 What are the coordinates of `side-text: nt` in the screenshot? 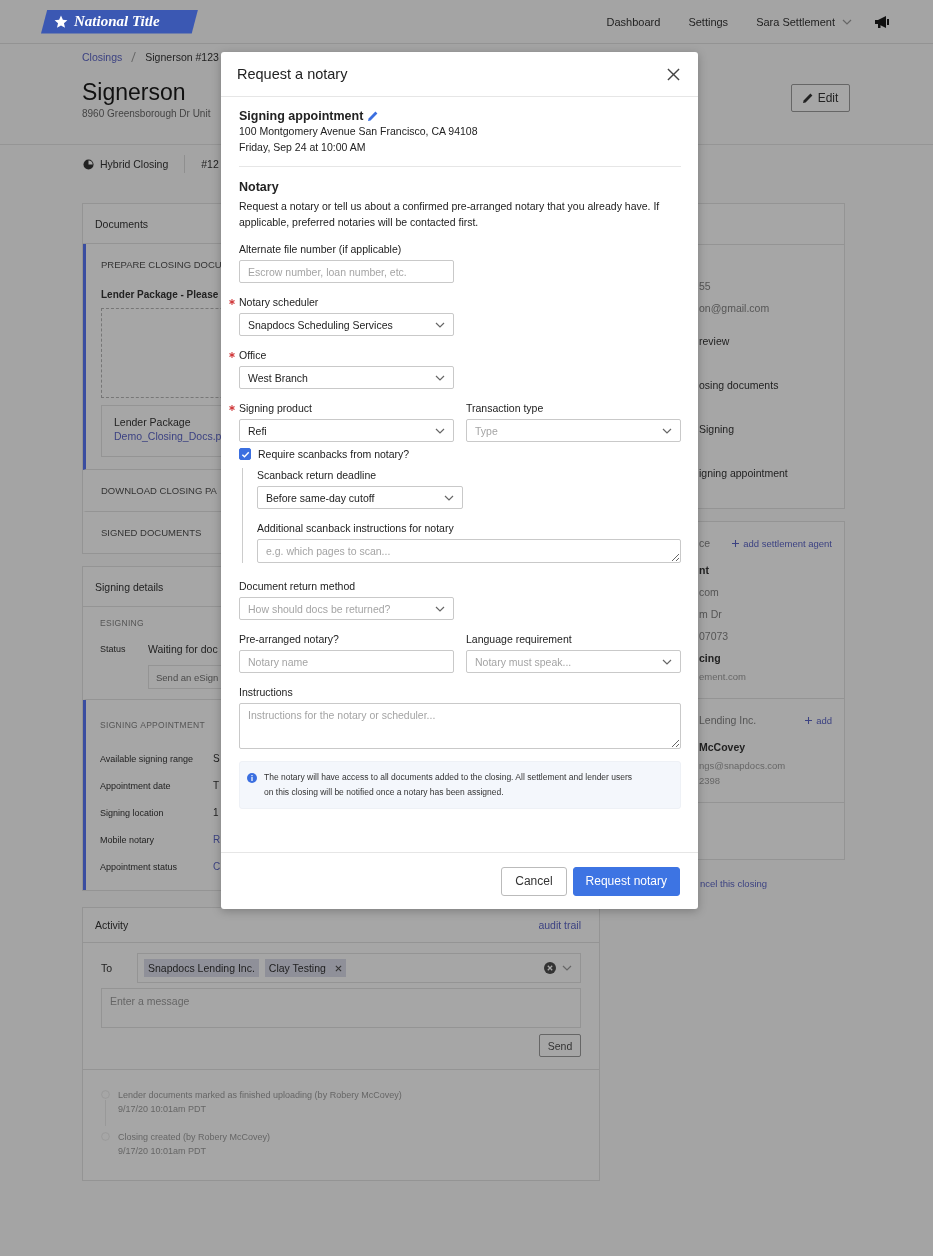 It's located at (704, 570).